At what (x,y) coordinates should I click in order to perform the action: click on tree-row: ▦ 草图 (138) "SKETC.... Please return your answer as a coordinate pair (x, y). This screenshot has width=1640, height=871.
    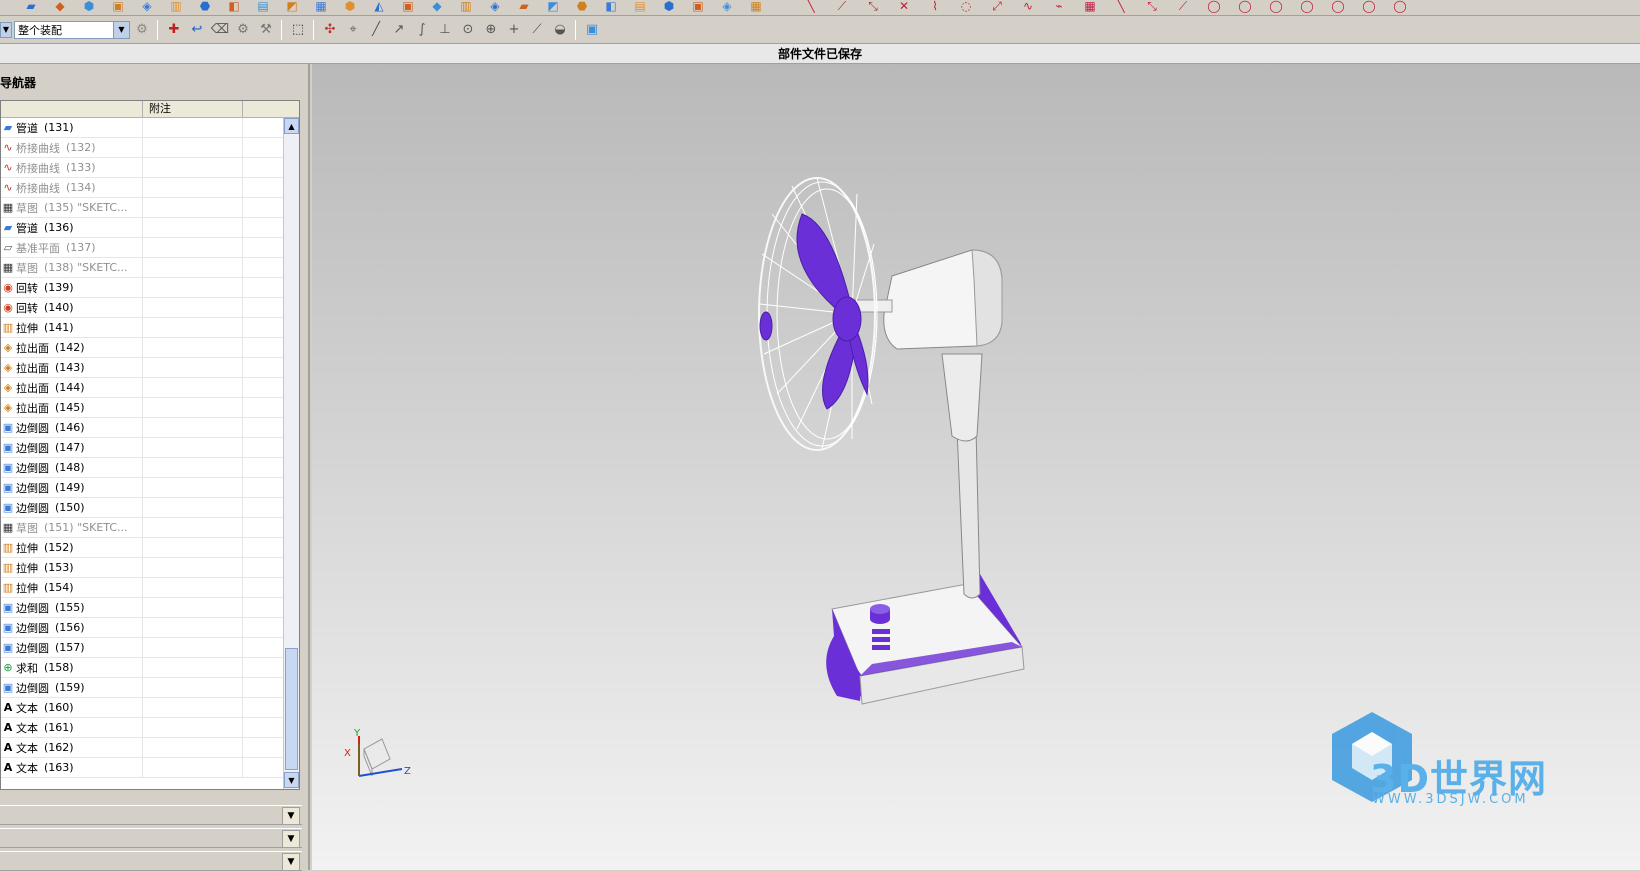
    Looking at the image, I should click on (142, 267).